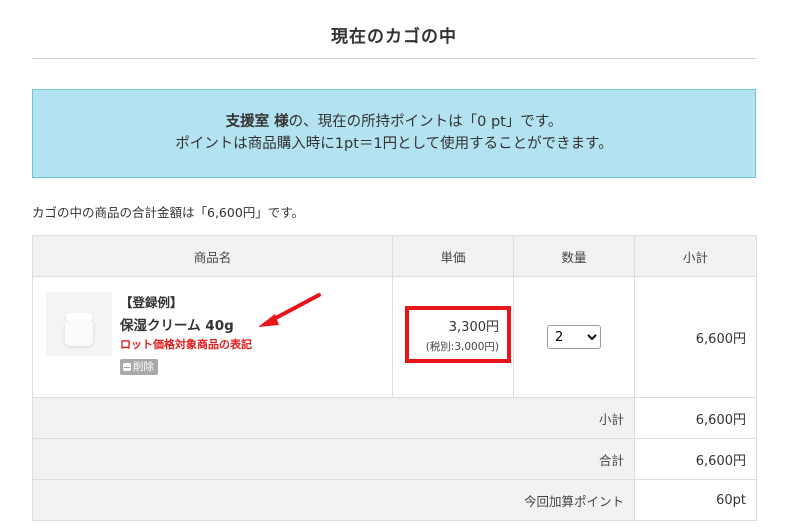  Describe the element at coordinates (695, 500) in the screenshot. I see `points-value: 60pt` at that location.